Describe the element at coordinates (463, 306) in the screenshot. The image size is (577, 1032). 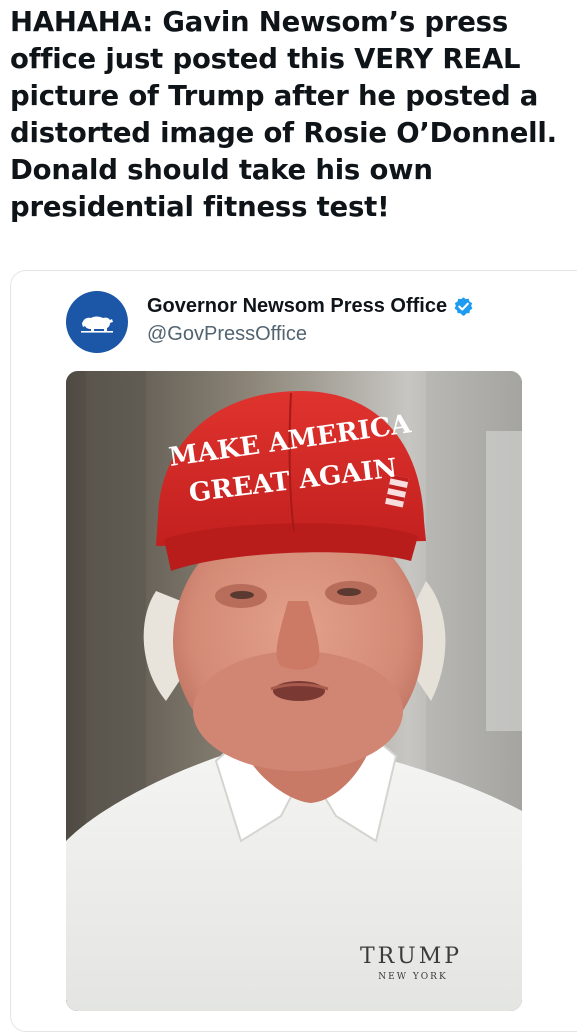
I see `verified-badge-icon` at that location.